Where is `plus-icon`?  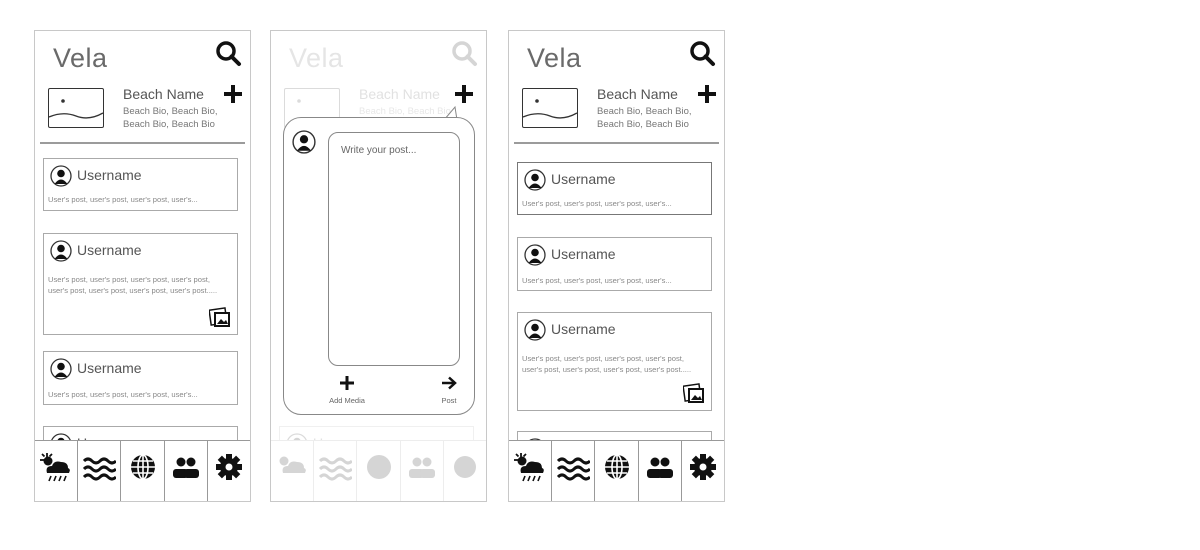
plus-icon is located at coordinates (347, 383).